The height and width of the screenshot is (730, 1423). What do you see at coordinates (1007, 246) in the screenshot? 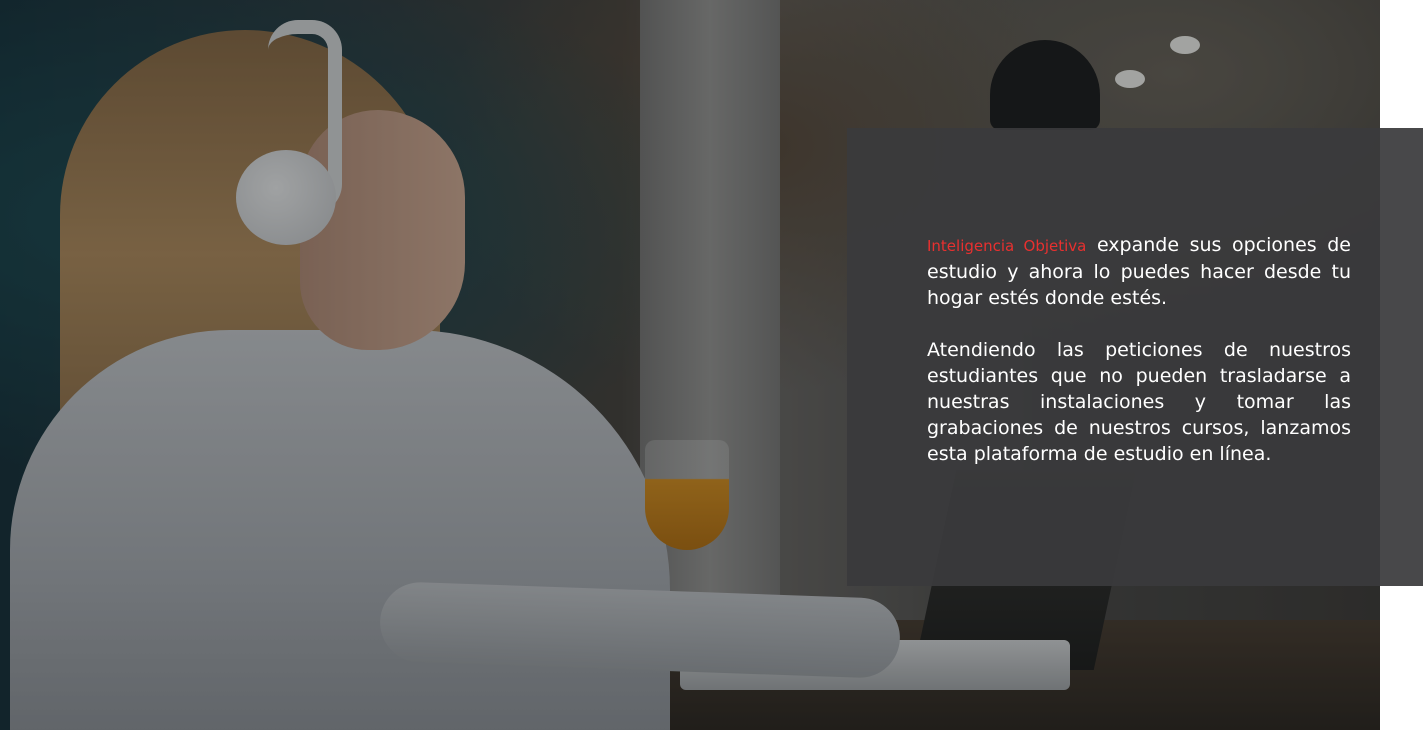
I see `brand-name: Inteligencia Objetiva` at bounding box center [1007, 246].